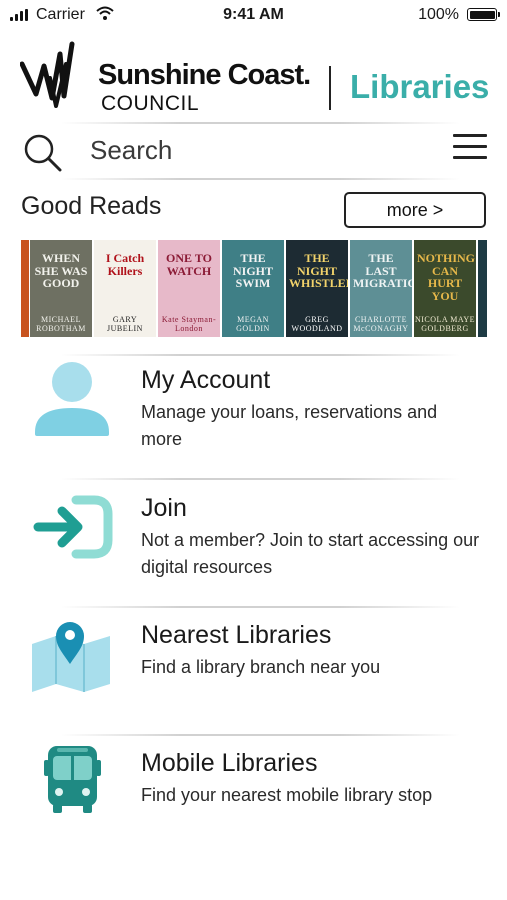 The height and width of the screenshot is (900, 507). What do you see at coordinates (289, 425) in the screenshot?
I see `menu-item-description: Manage your loans, reservations and more` at bounding box center [289, 425].